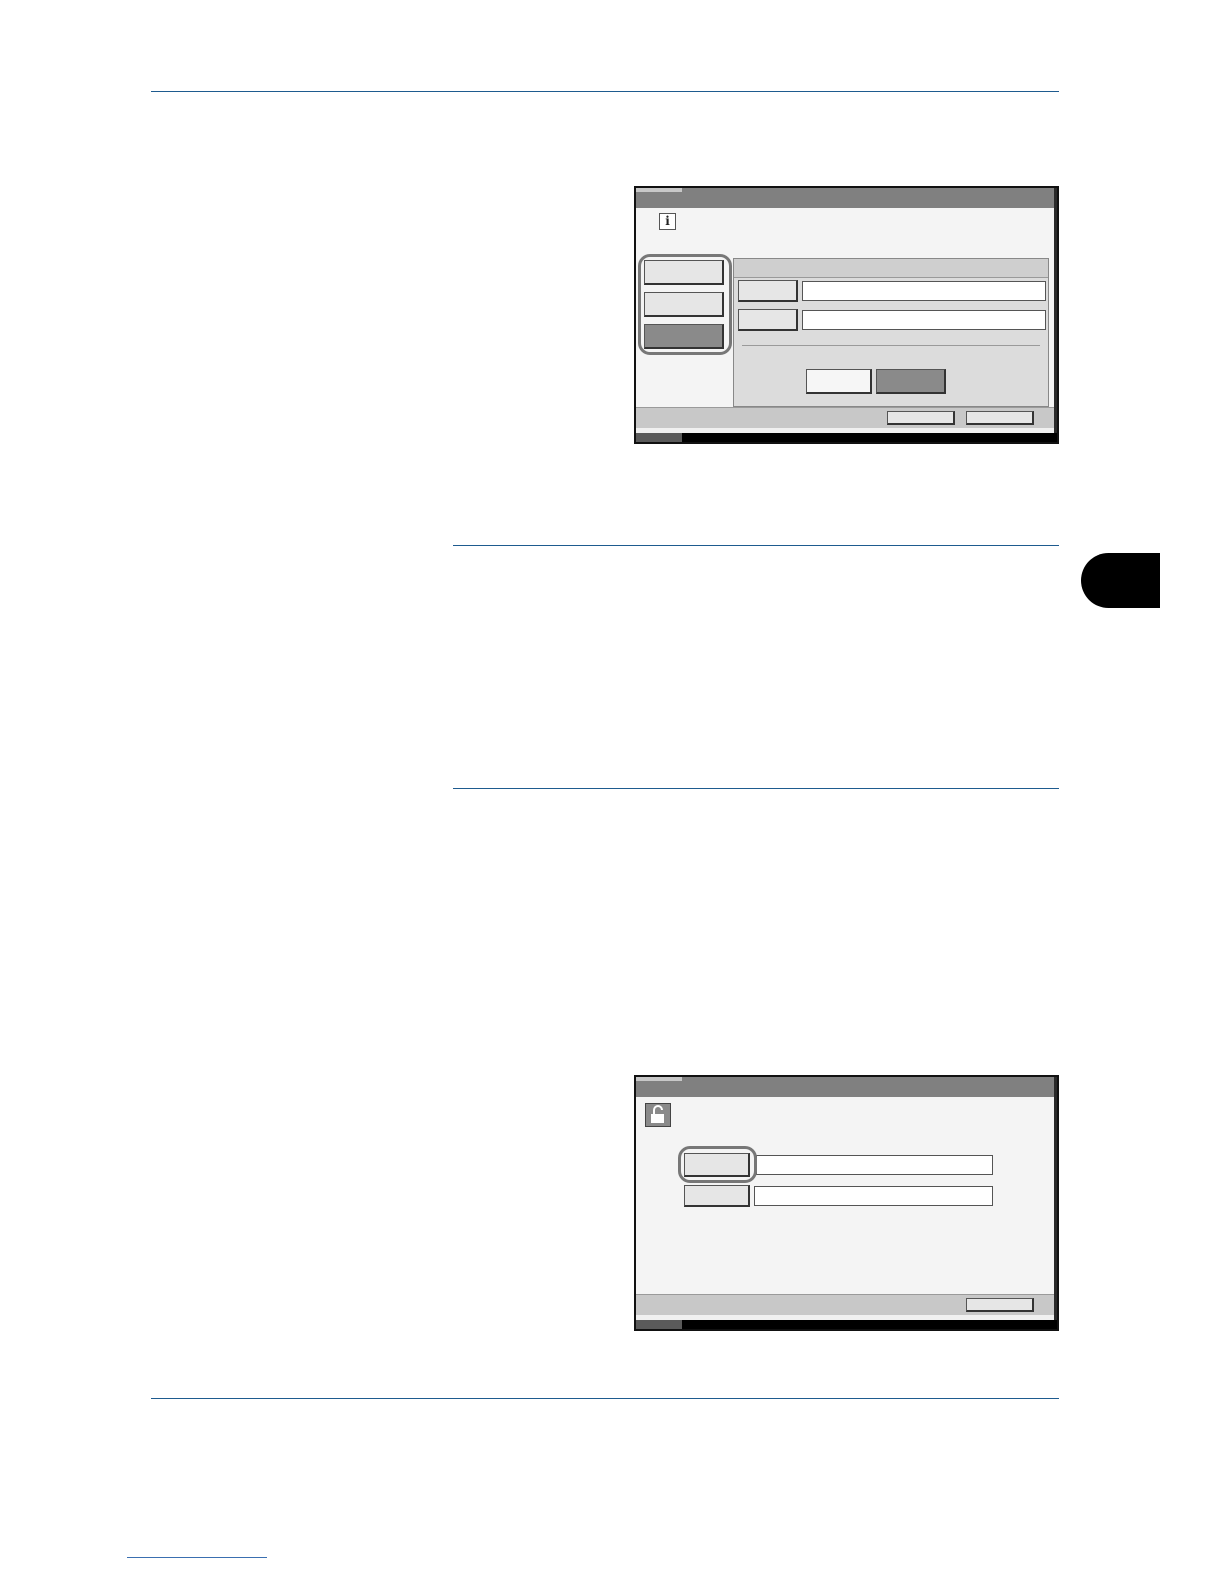  I want to click on footer-rule, so click(605, 1398).